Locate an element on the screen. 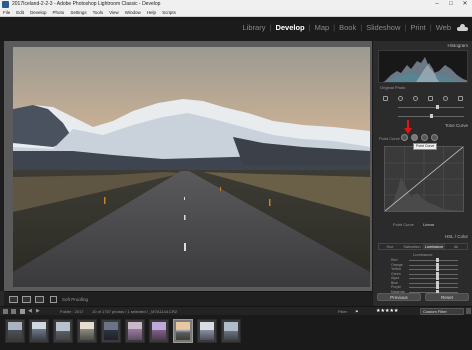 Image resolution: width=472 pixels, height=350 pixels. menu-help: Help is located at coordinates (151, 12).